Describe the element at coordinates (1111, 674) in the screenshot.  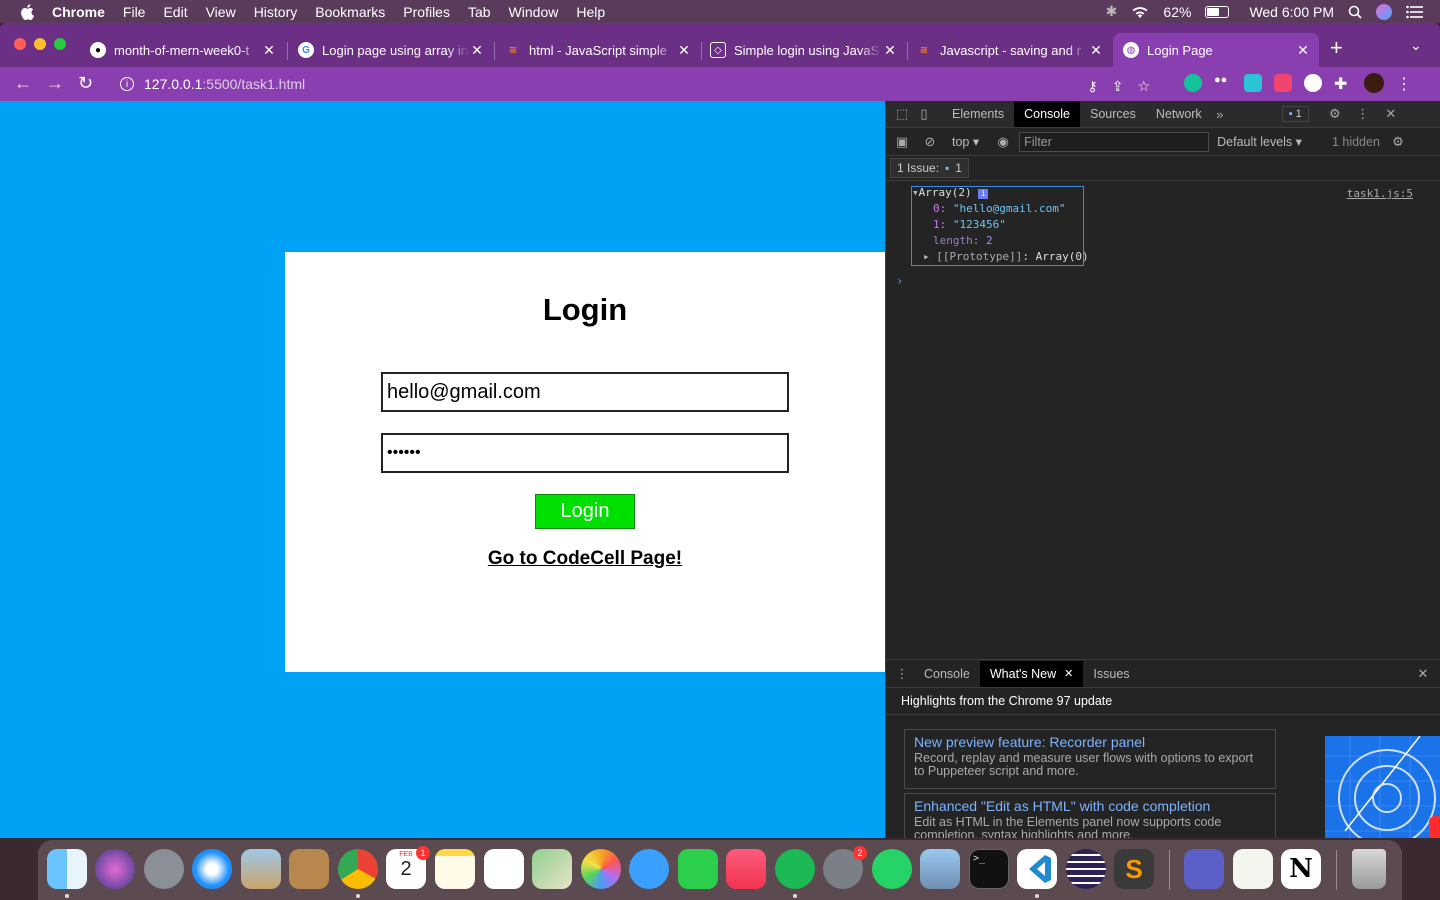
I see `drawer-tab-issues: Issues` at that location.